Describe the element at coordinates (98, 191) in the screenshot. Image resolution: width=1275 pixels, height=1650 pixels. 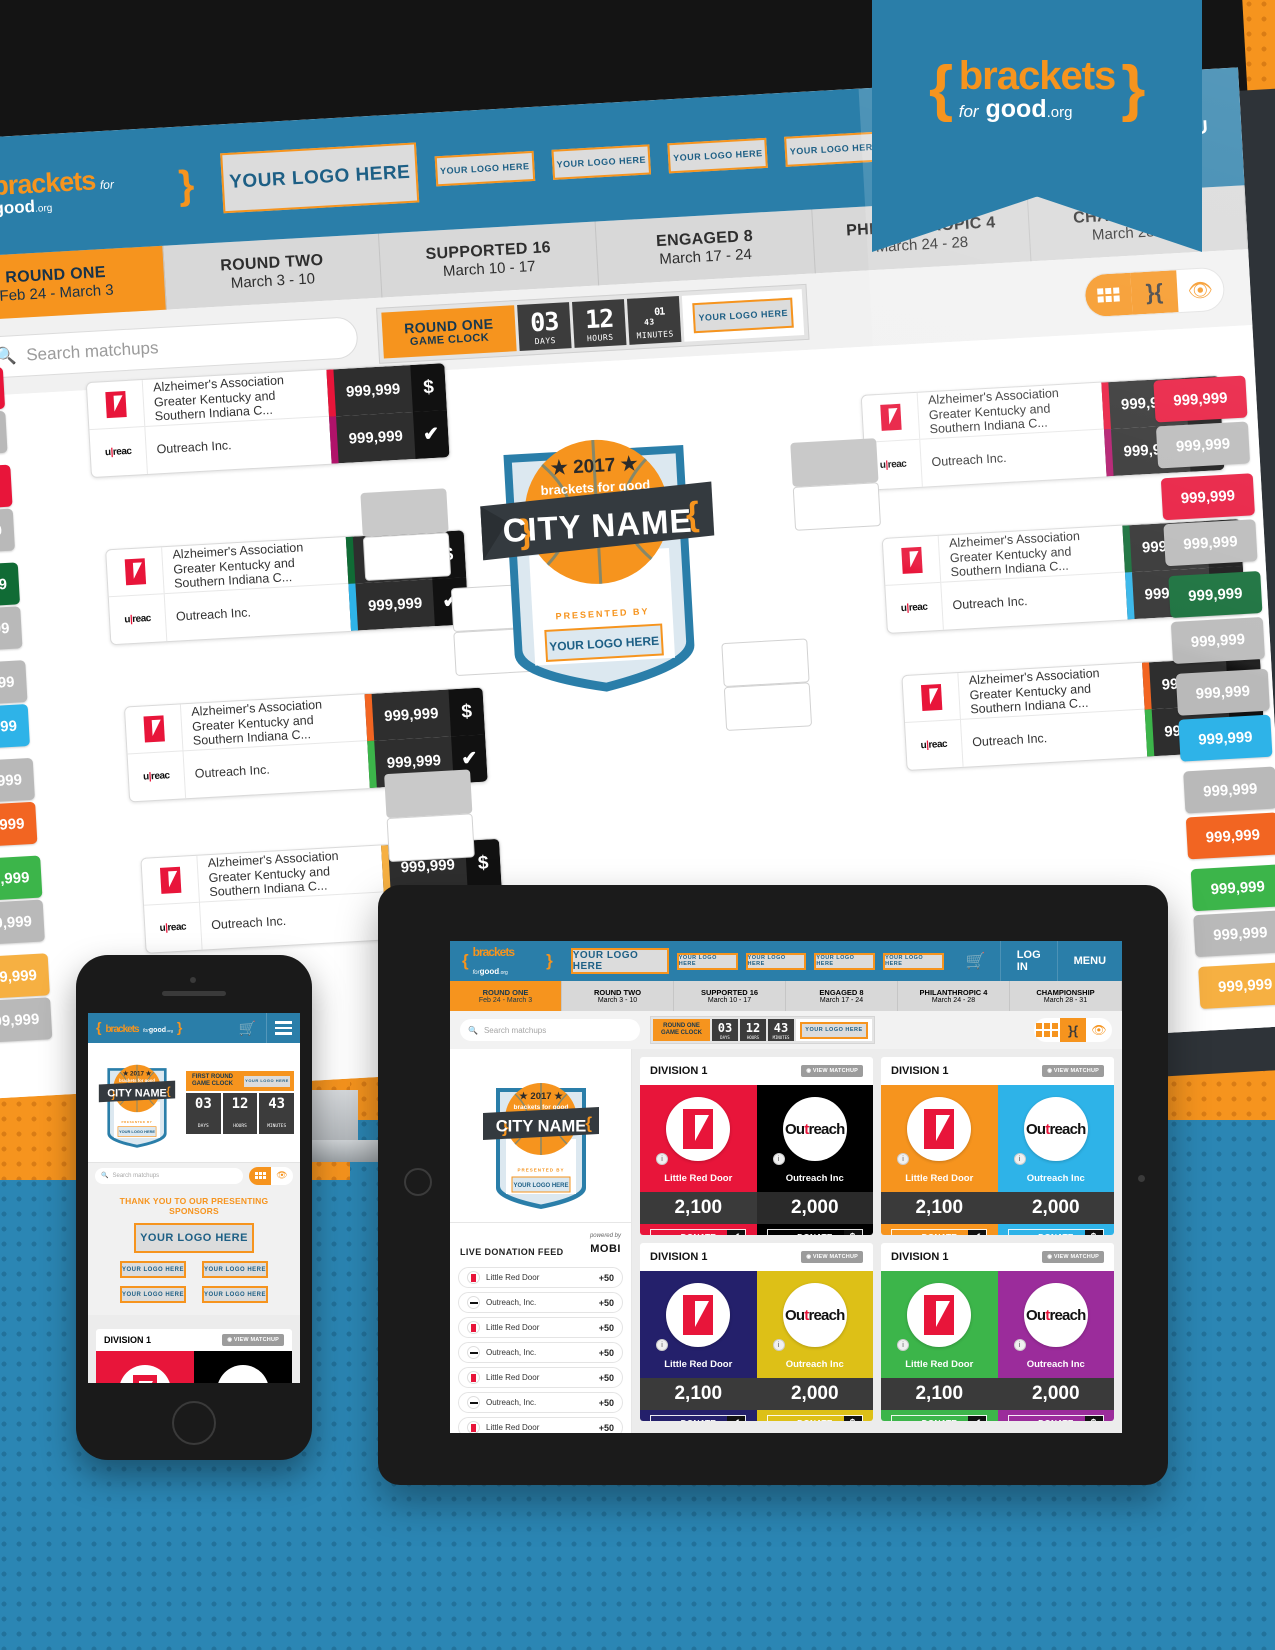
I see `brackets-for-good-logo: } brackets for good.org }` at that location.